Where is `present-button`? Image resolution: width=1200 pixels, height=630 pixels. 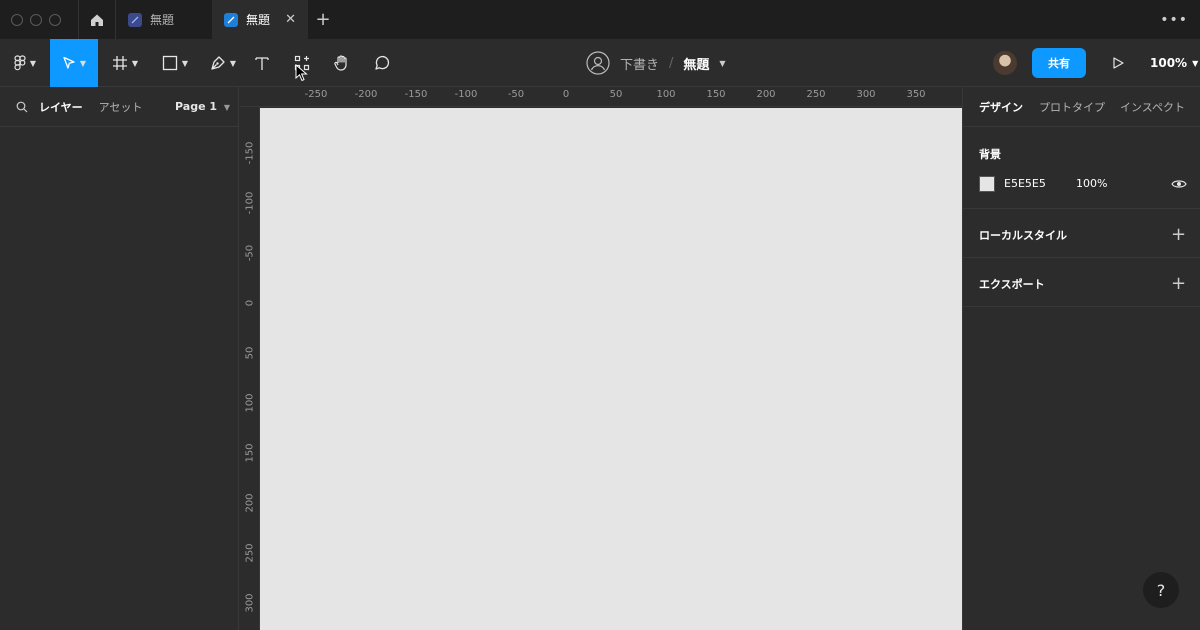
present-button is located at coordinates (1118, 63).